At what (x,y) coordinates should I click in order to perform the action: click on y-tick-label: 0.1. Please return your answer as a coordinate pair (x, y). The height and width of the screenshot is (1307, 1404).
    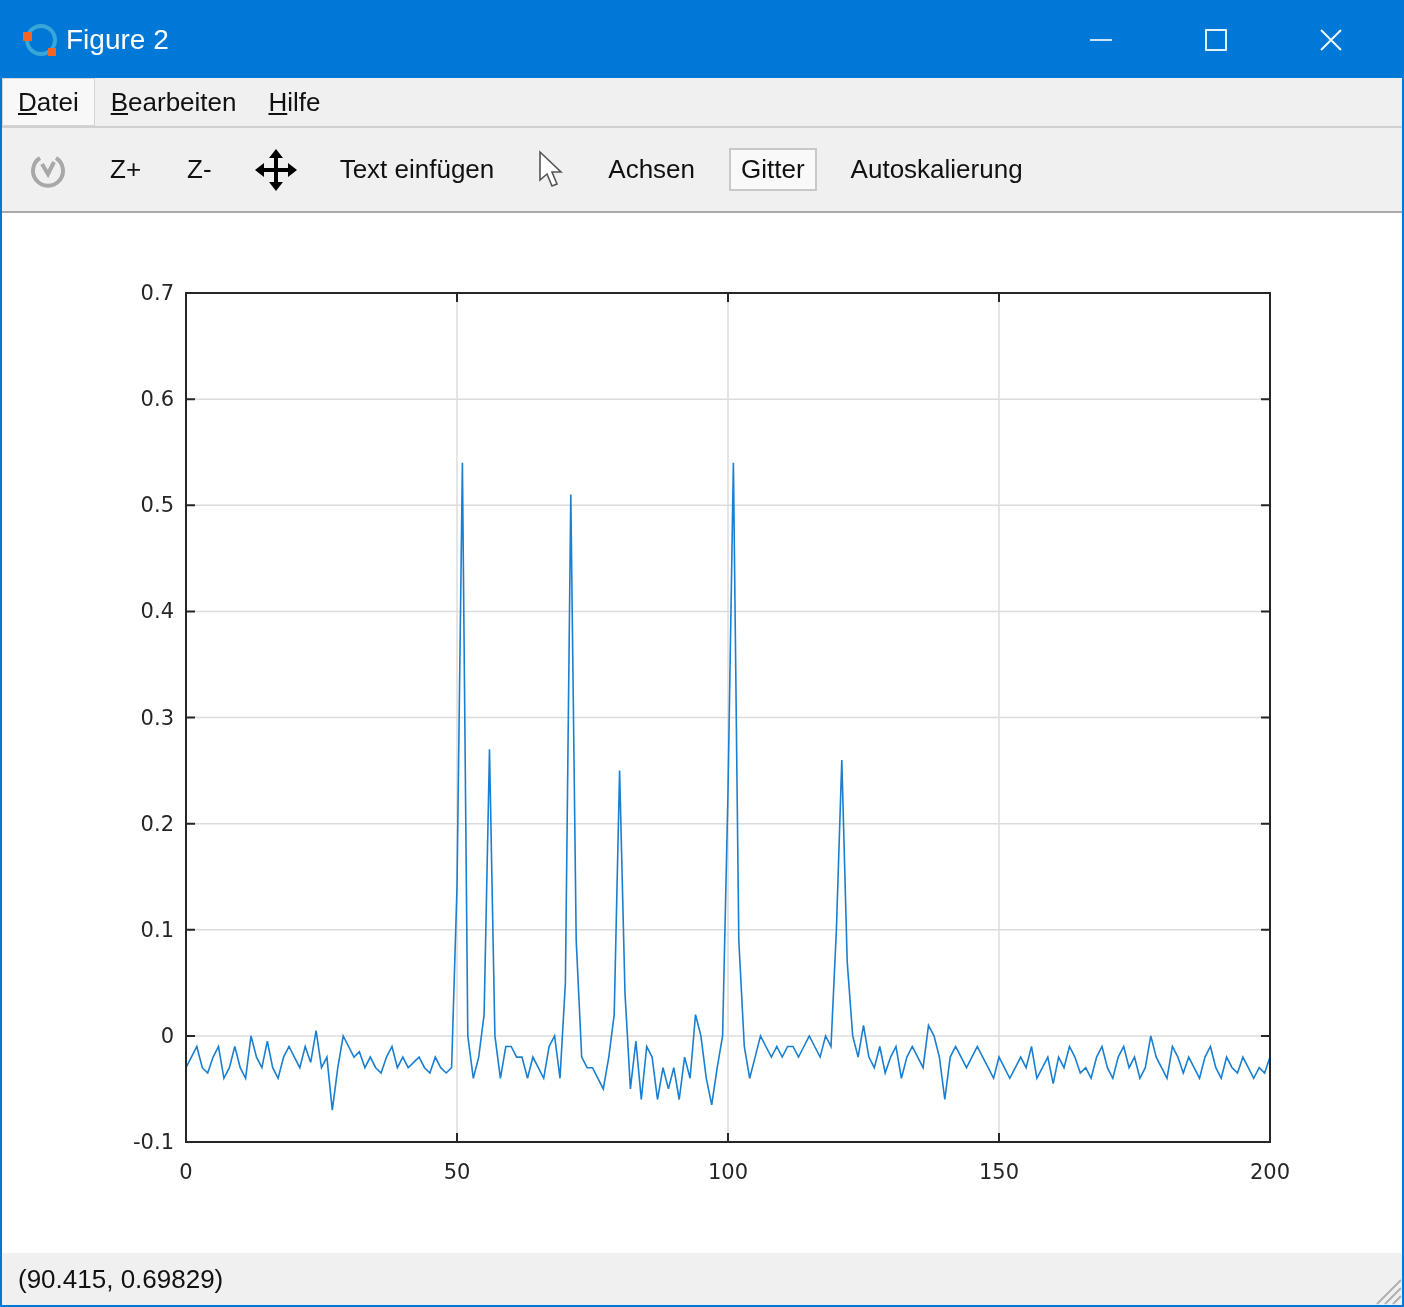
    Looking at the image, I should click on (157, 929).